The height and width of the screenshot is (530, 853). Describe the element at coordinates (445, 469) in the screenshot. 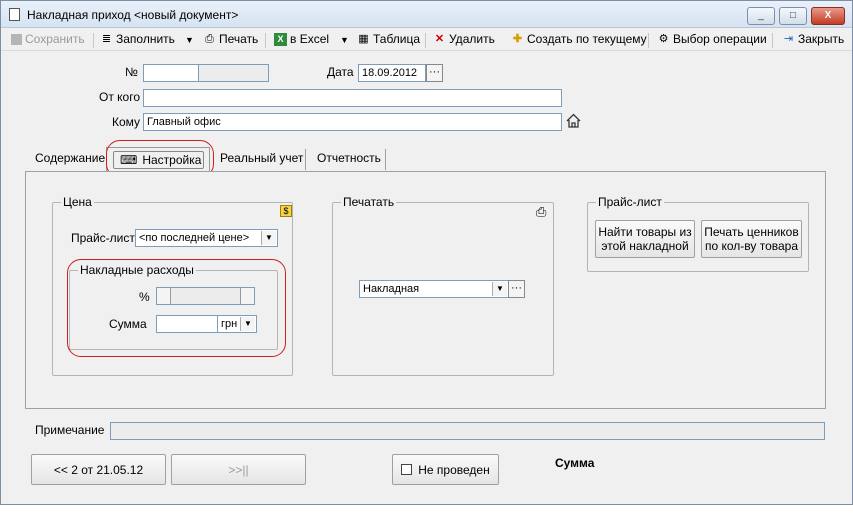

I see `posting-status-toggle: Не проведен` at that location.